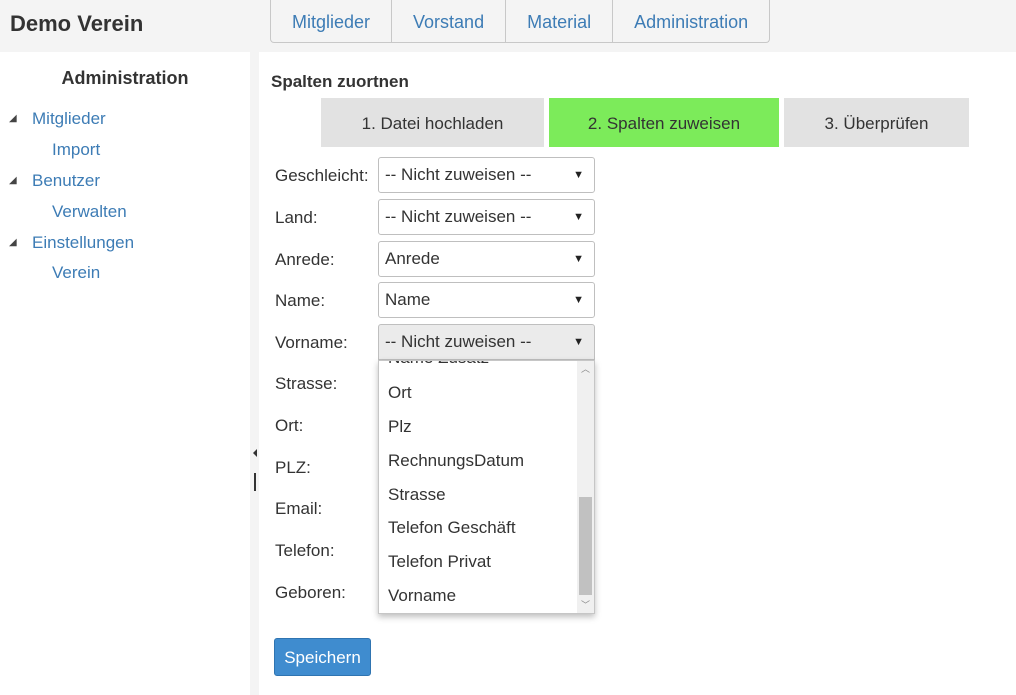 Image resolution: width=1016 pixels, height=695 pixels. Describe the element at coordinates (305, 550) in the screenshot. I see `label-telefon: Telefon:` at that location.